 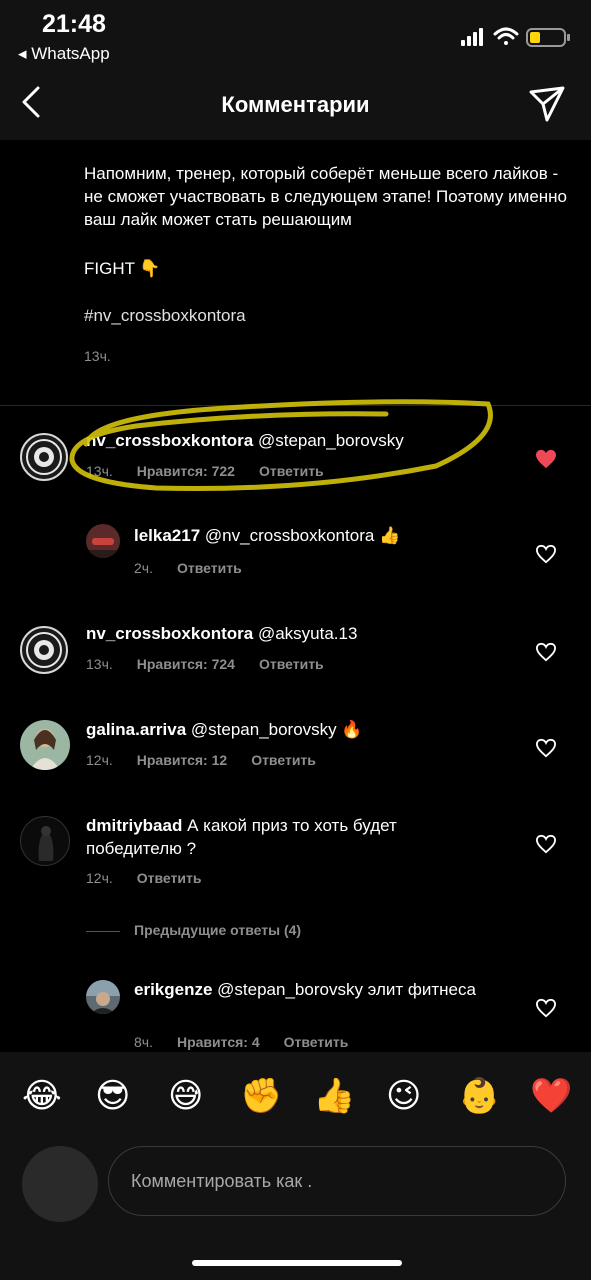 I want to click on page-title: Комментарии, so click(x=295, y=104).